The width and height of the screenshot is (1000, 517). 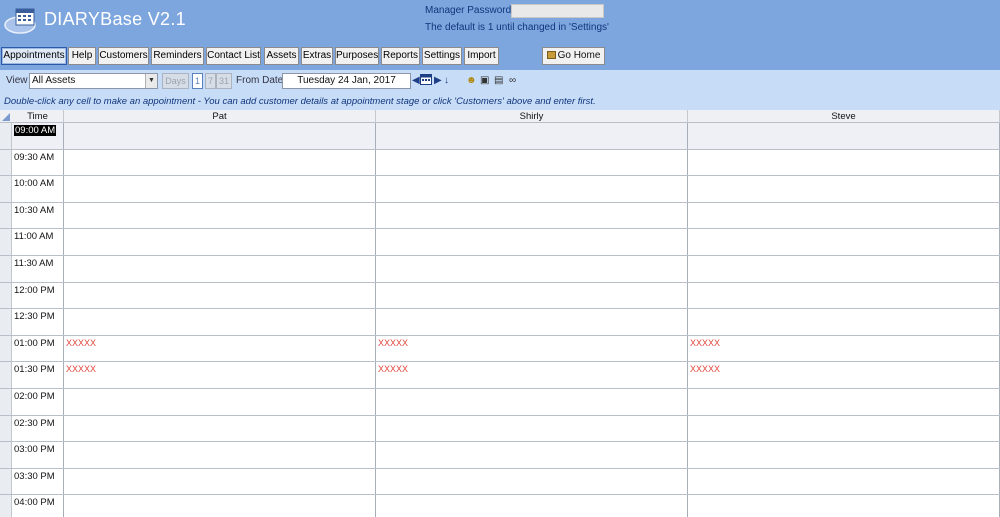 What do you see at coordinates (123, 56) in the screenshot?
I see `nav-customers-button: Customers` at bounding box center [123, 56].